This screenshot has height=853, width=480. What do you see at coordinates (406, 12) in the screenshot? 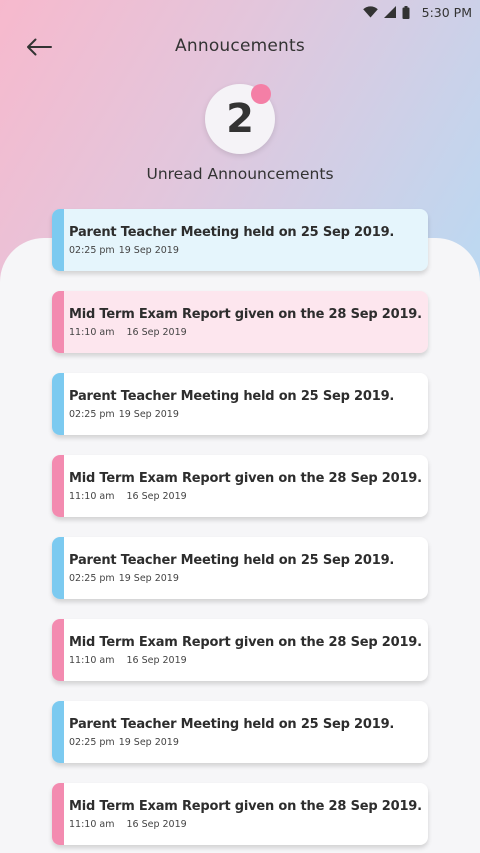
I see `battery-icon` at bounding box center [406, 12].